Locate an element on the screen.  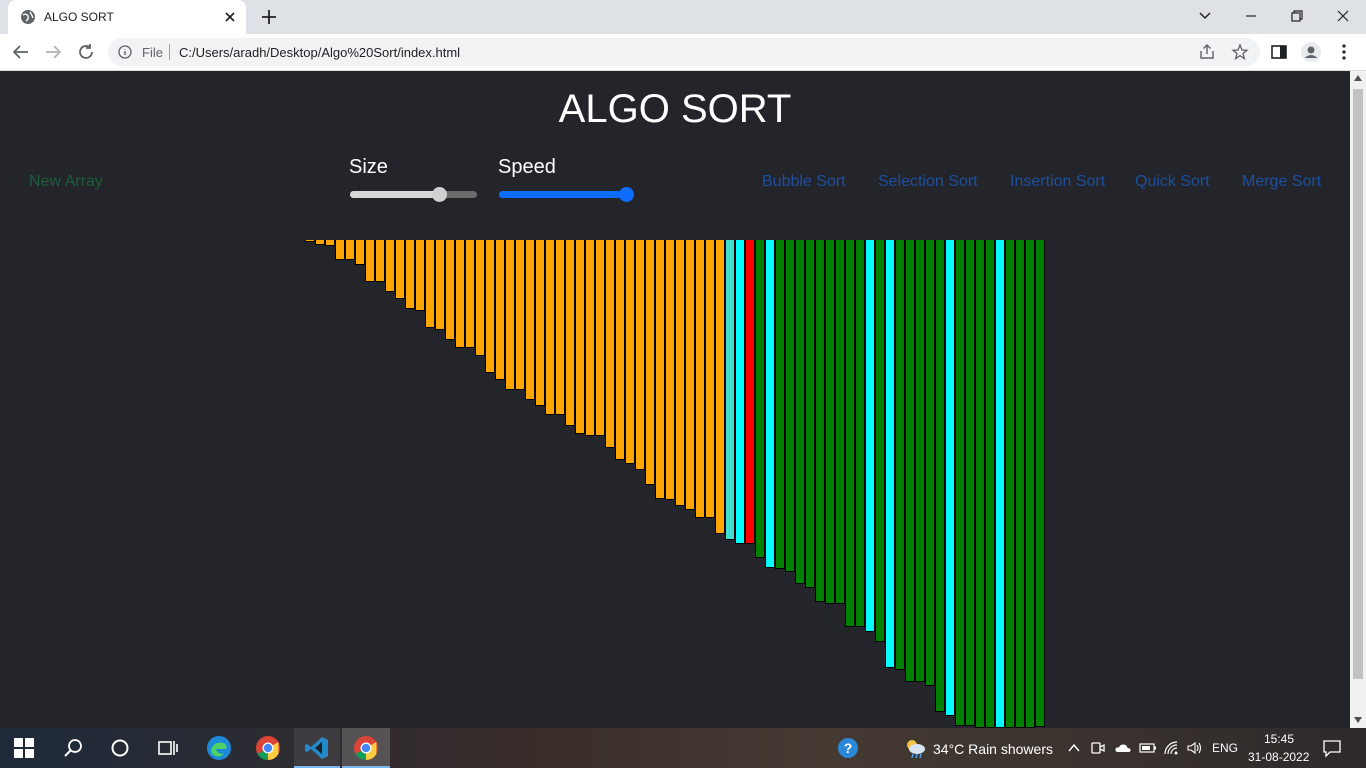
search-icon is located at coordinates (73, 748).